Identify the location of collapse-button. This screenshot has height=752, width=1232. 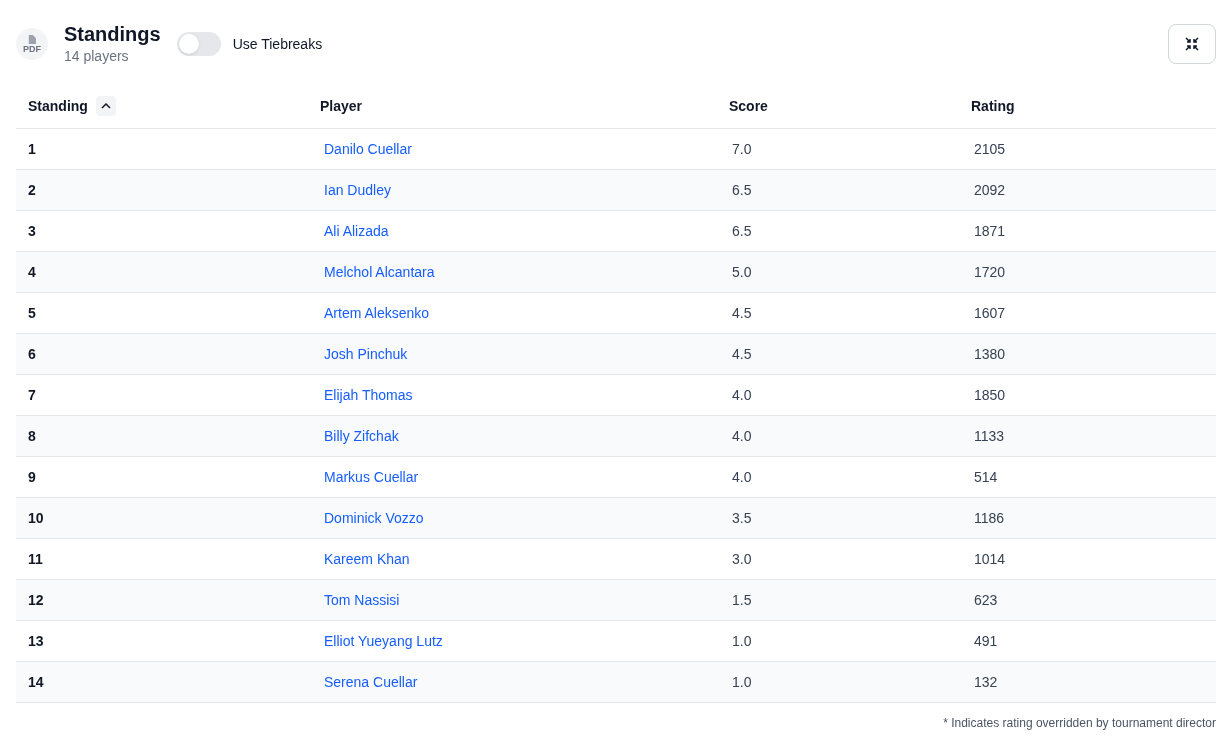
(1192, 44).